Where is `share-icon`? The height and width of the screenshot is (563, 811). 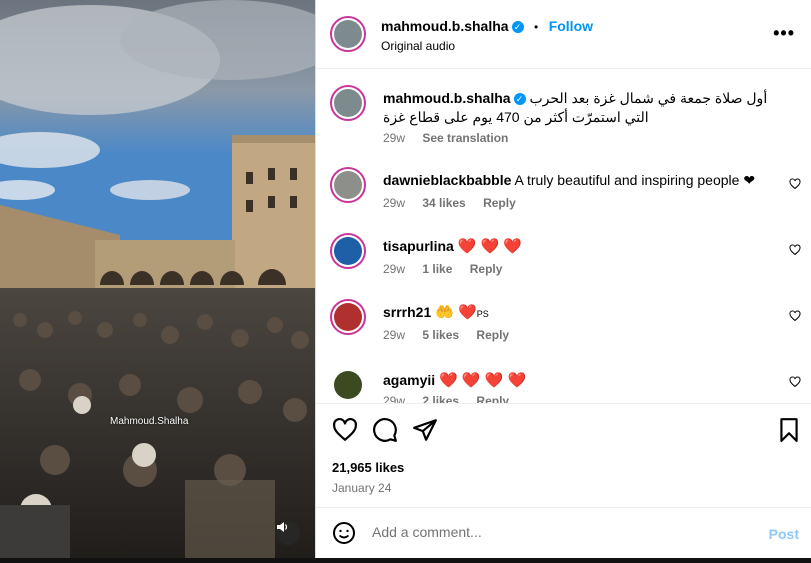
share-icon is located at coordinates (425, 430).